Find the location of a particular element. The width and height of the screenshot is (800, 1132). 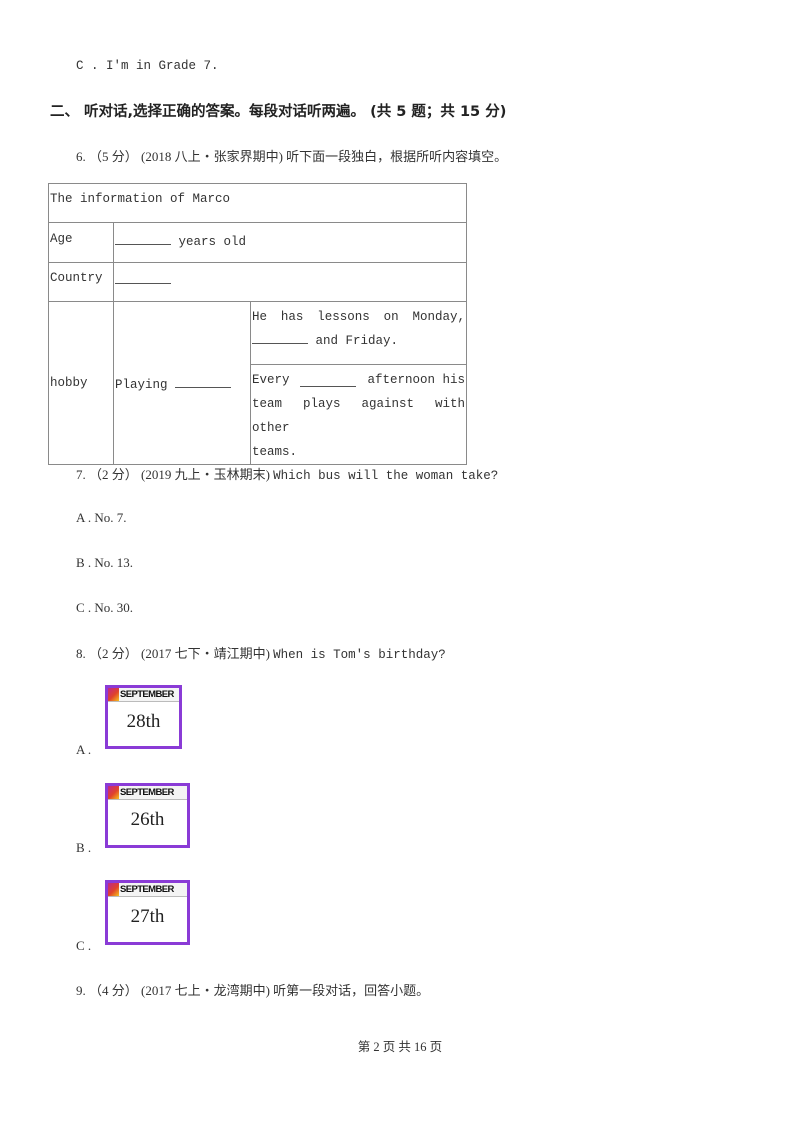

q7-option-a: A . No. 7. is located at coordinates (101, 518).